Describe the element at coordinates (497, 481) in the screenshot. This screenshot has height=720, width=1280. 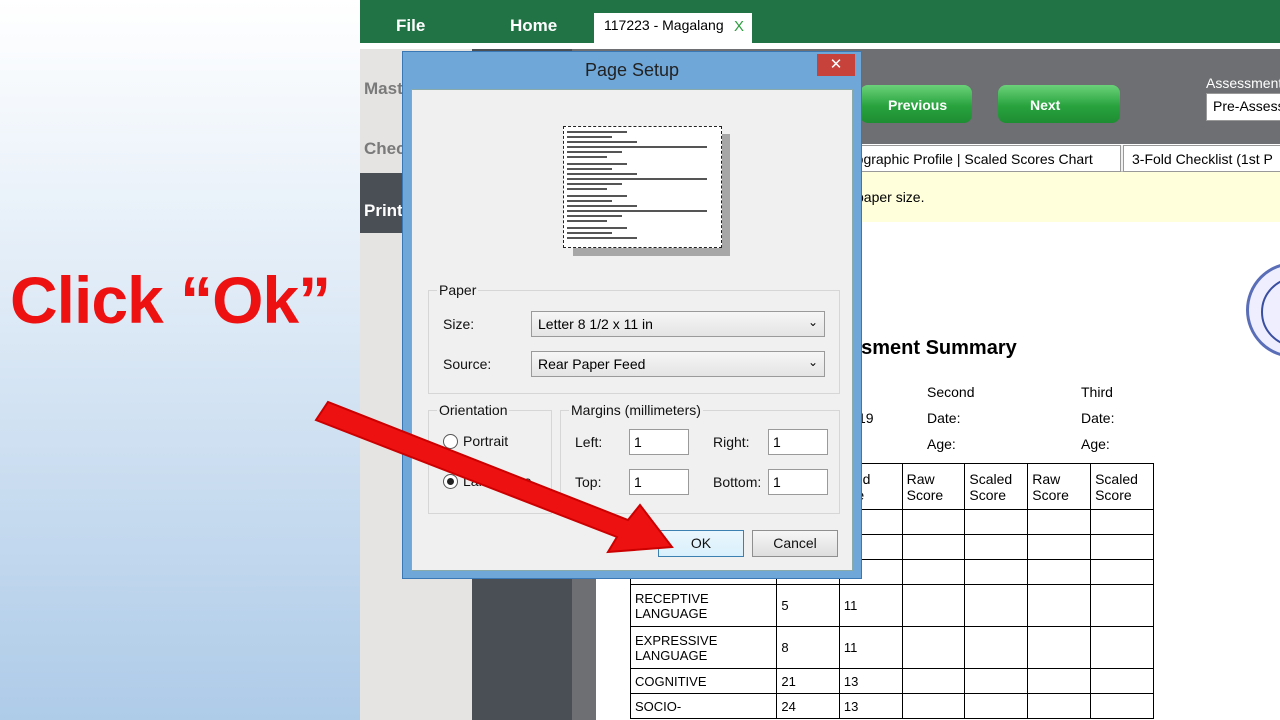
I see `landscape-label: Landscape` at that location.